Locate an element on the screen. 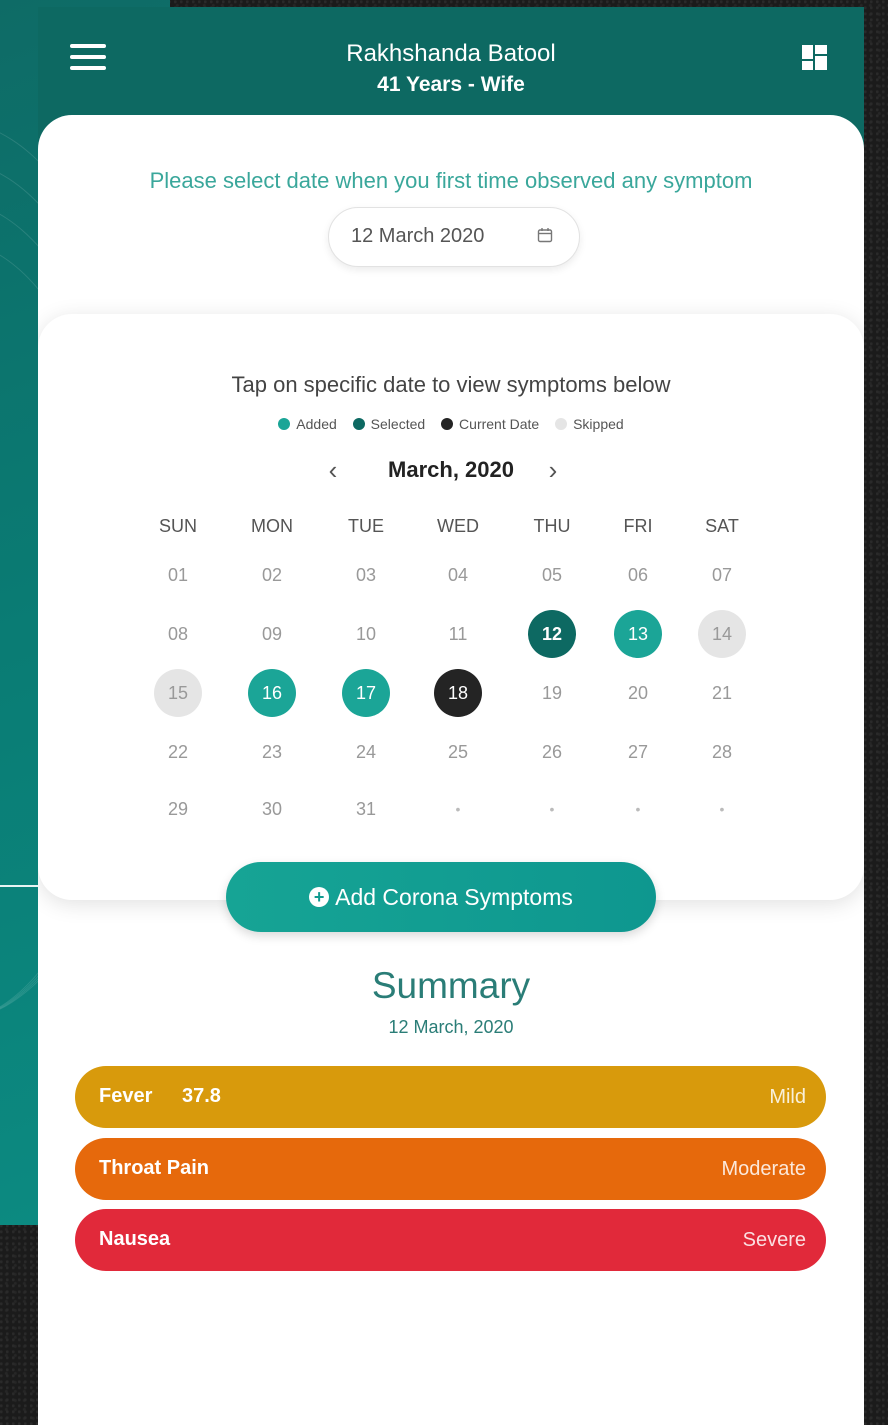 This screenshot has width=888, height=1425. calendar-day: 04 is located at coordinates (458, 575).